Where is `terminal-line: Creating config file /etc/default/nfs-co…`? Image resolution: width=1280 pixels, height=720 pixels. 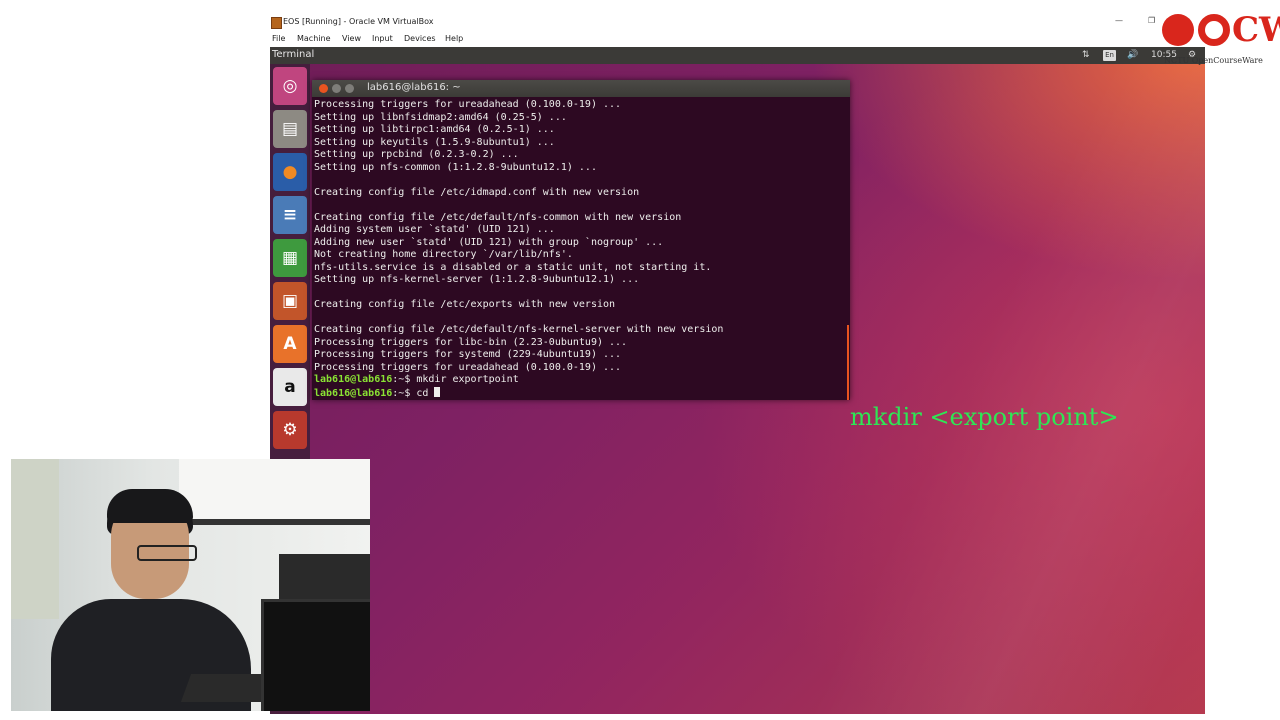
terminal-line: Creating config file /etc/default/nfs-co… is located at coordinates (498, 217).